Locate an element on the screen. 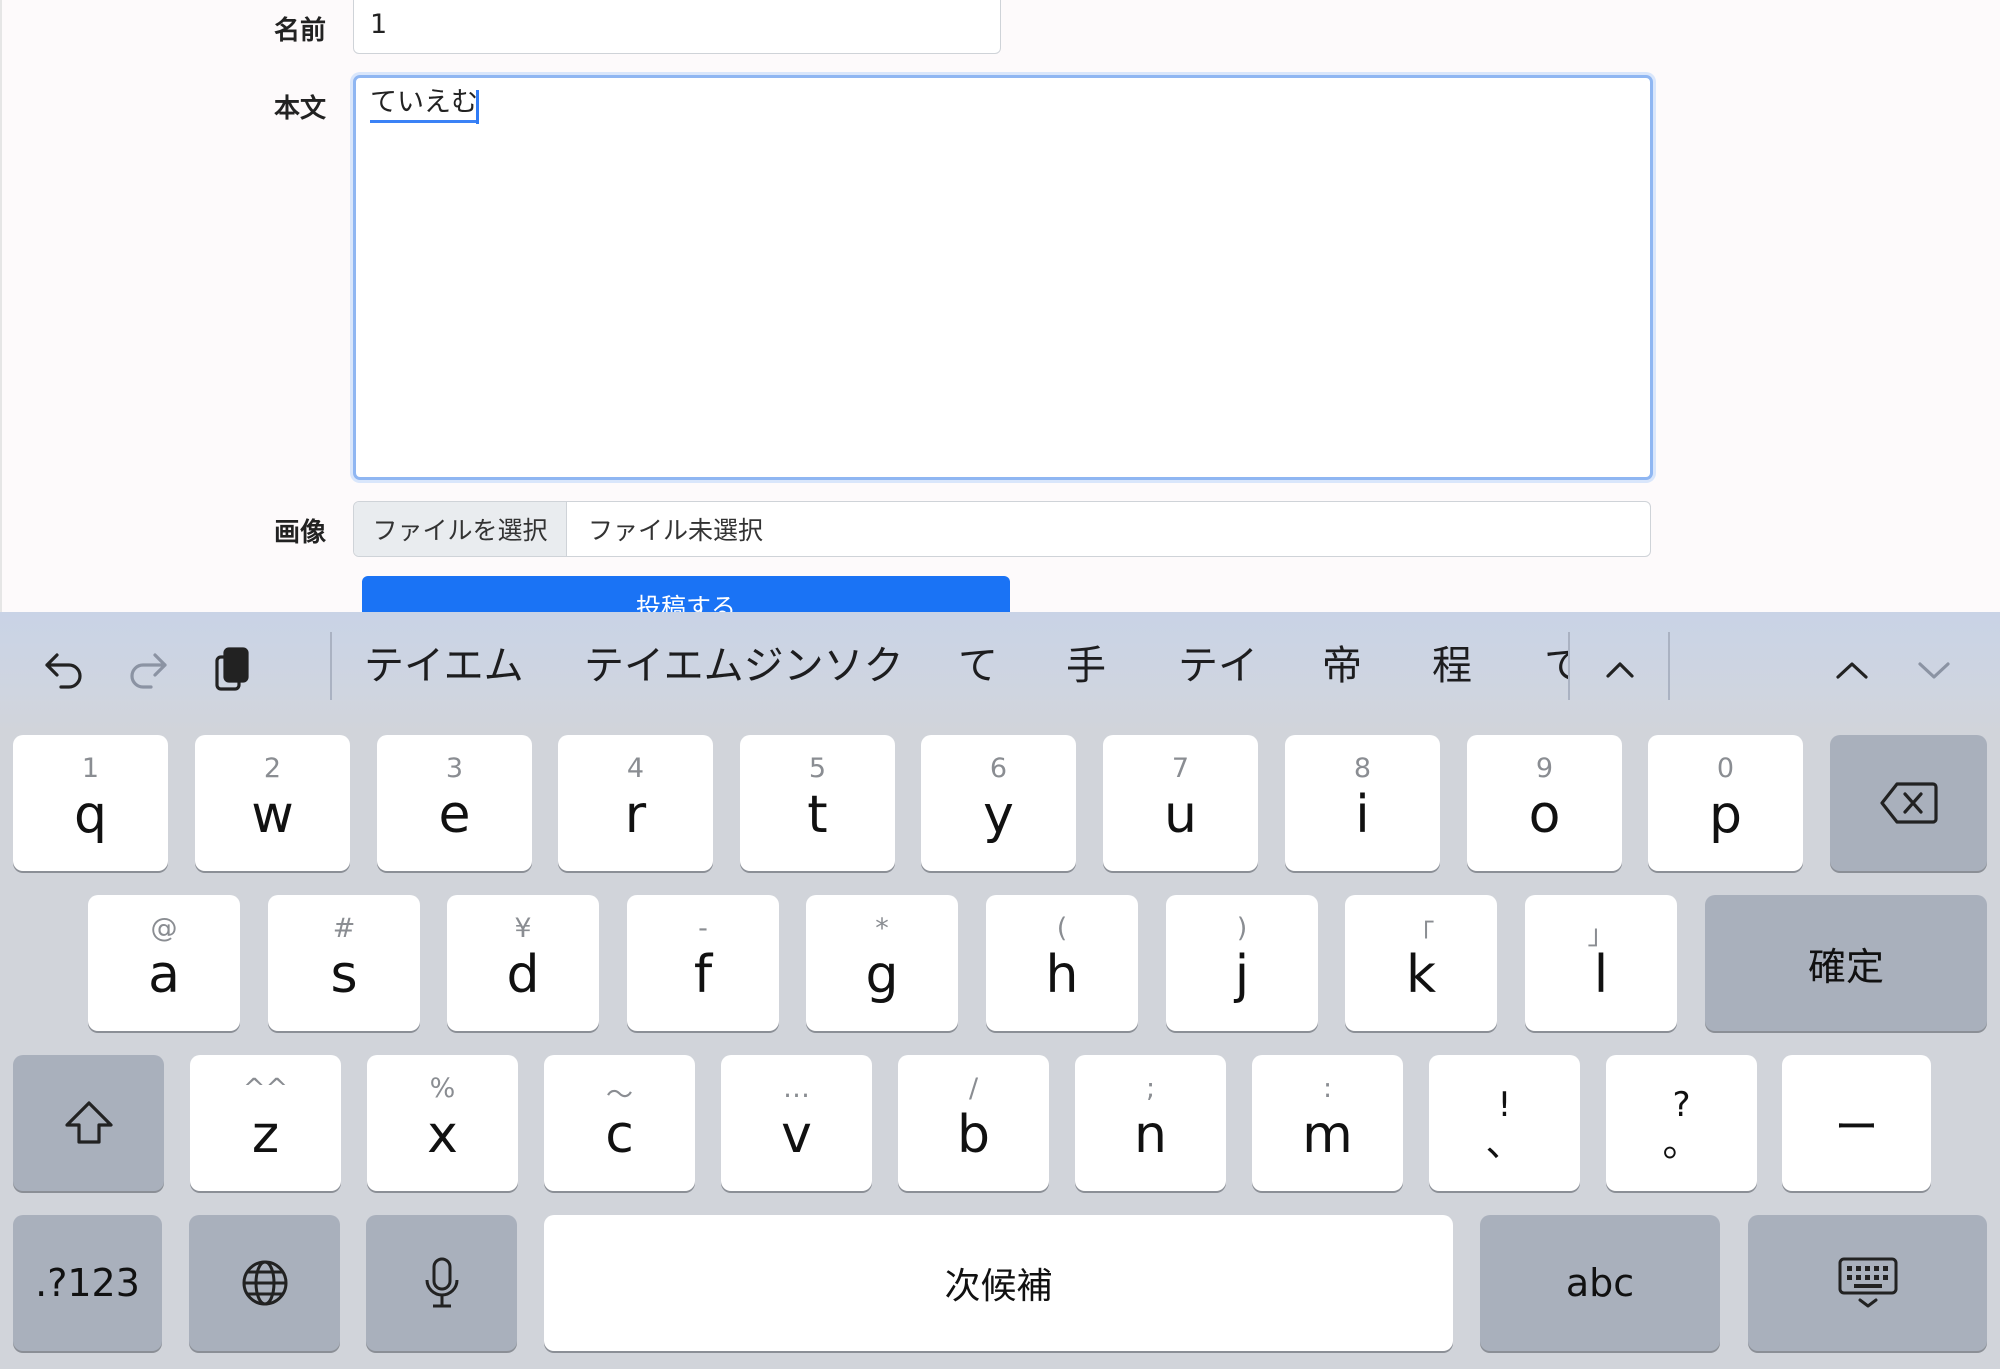 Image resolution: width=2000 pixels, height=1369 pixels. key-m: :m is located at coordinates (1327, 1123).